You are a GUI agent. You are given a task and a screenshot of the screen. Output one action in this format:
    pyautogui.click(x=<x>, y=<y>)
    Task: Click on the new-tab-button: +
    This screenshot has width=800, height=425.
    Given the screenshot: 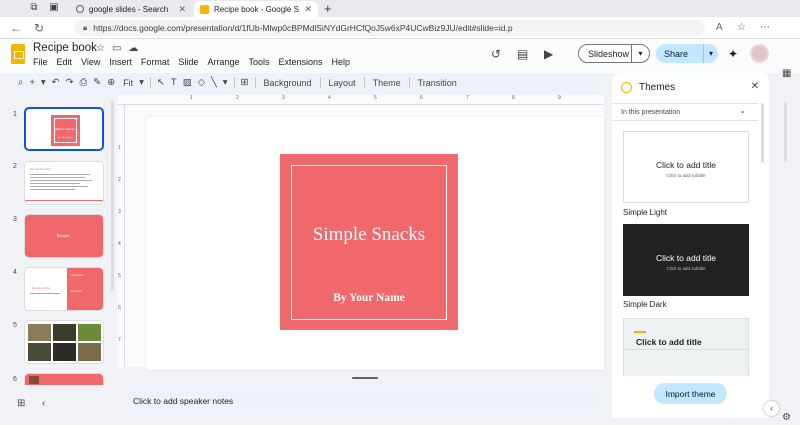 What is the action you would take?
    pyautogui.click(x=328, y=8)
    